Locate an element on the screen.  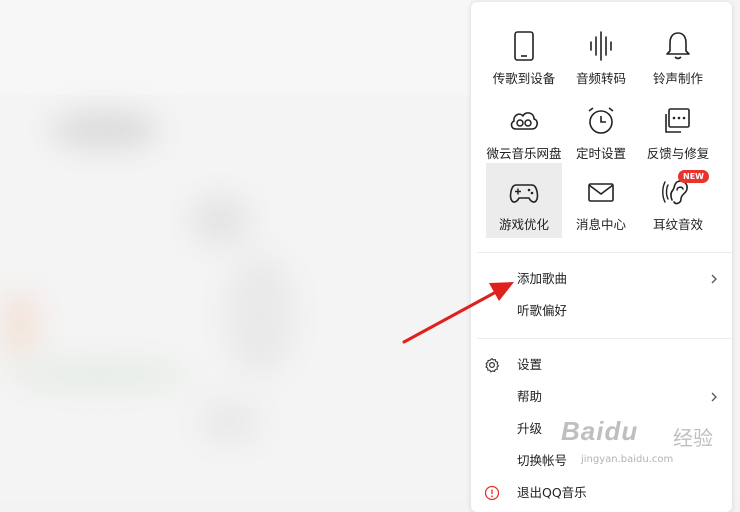
watermark-url: jingyan.baidu.com is located at coordinates (627, 459).